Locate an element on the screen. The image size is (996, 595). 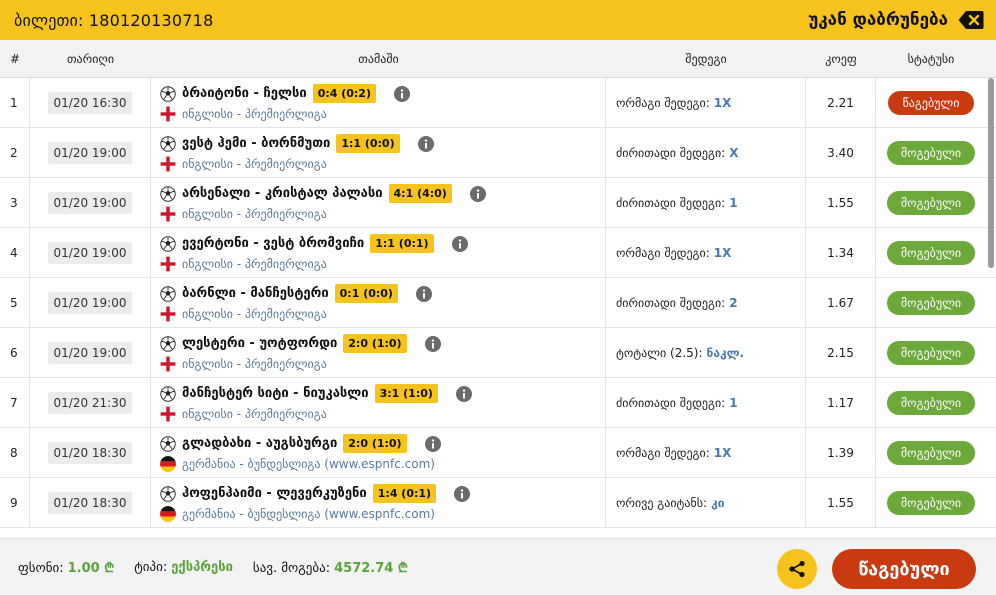
outcome-value: 2 is located at coordinates (733, 303).